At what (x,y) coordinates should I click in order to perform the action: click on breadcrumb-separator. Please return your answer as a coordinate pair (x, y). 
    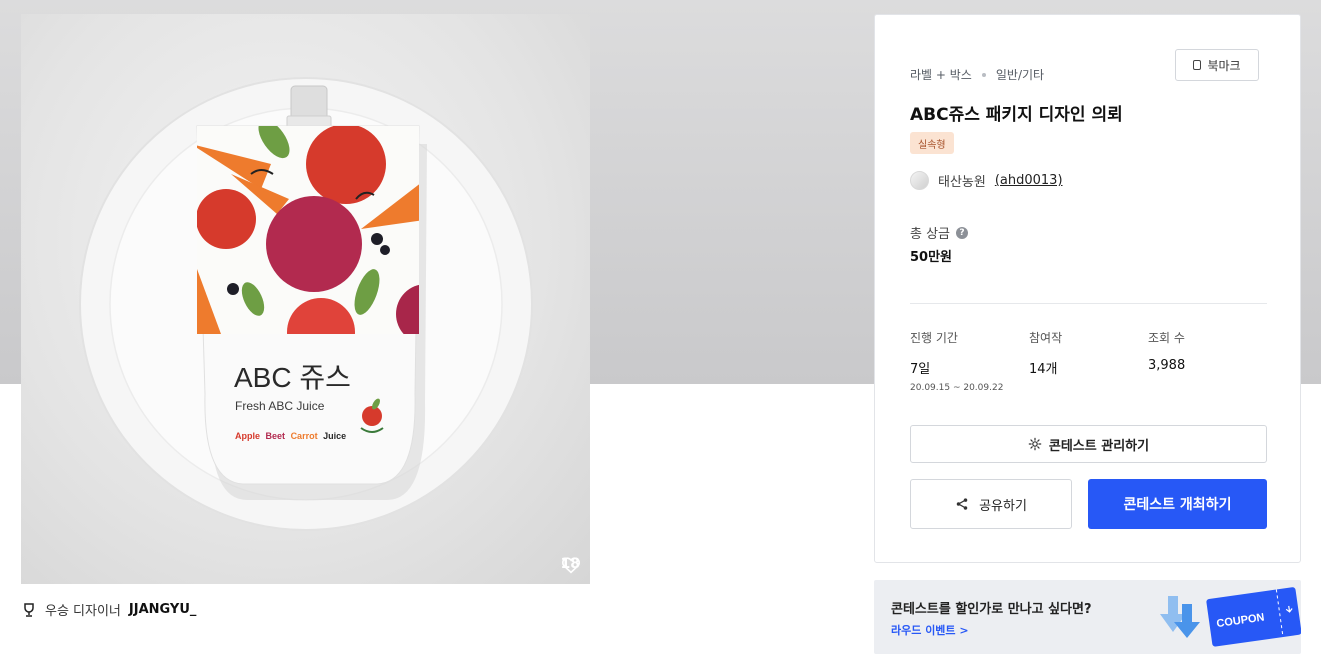
    Looking at the image, I should click on (983, 74).